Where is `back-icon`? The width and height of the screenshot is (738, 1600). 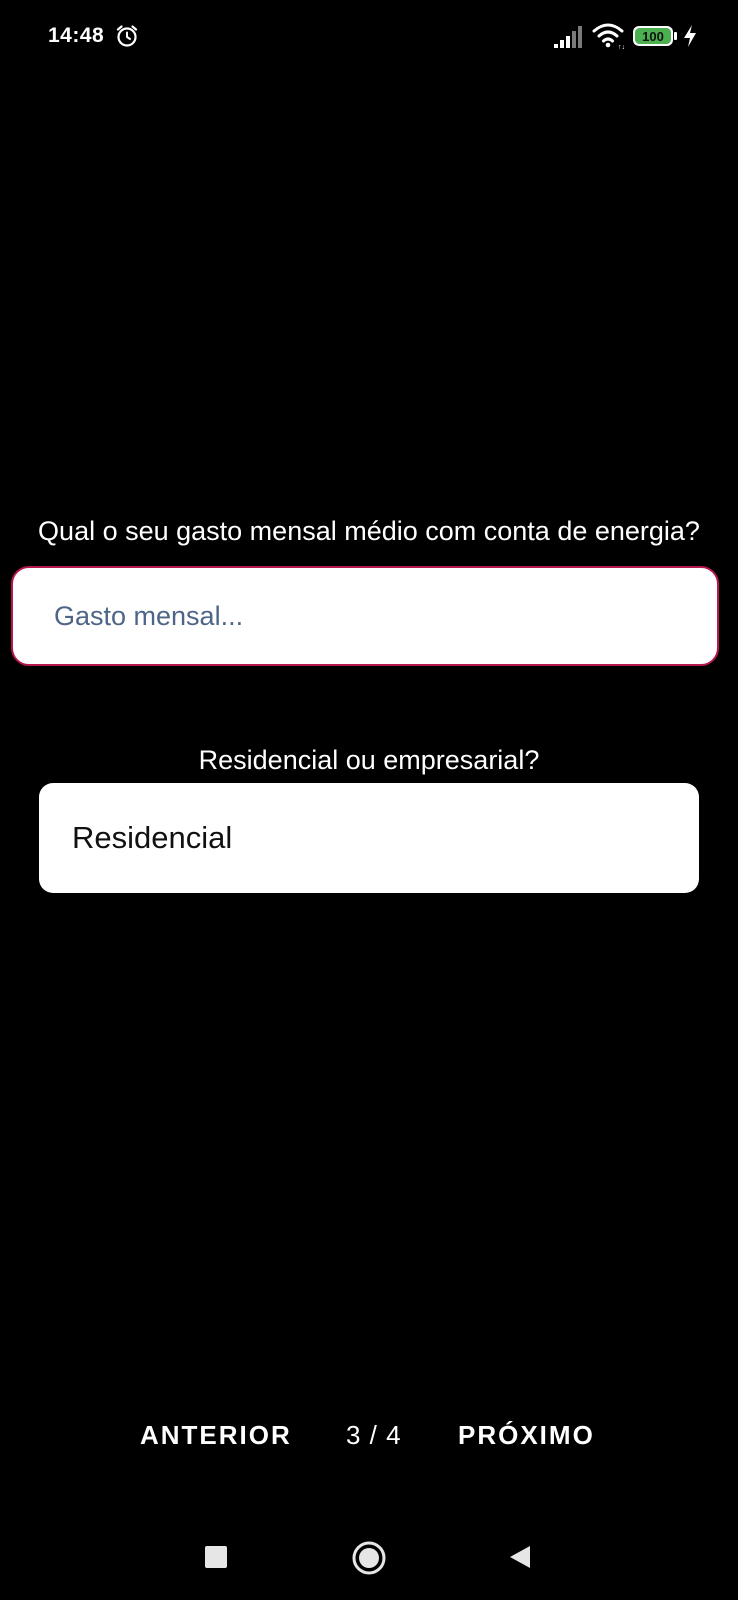
back-icon is located at coordinates (520, 1557).